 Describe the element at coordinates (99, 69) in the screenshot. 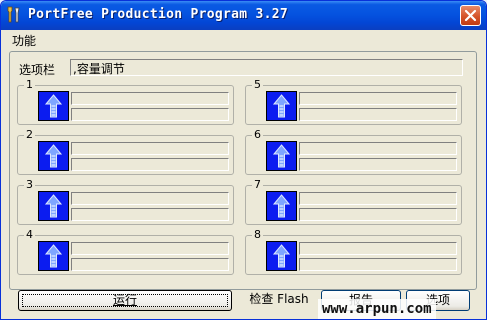

I see `options-value: ,容量调节` at that location.